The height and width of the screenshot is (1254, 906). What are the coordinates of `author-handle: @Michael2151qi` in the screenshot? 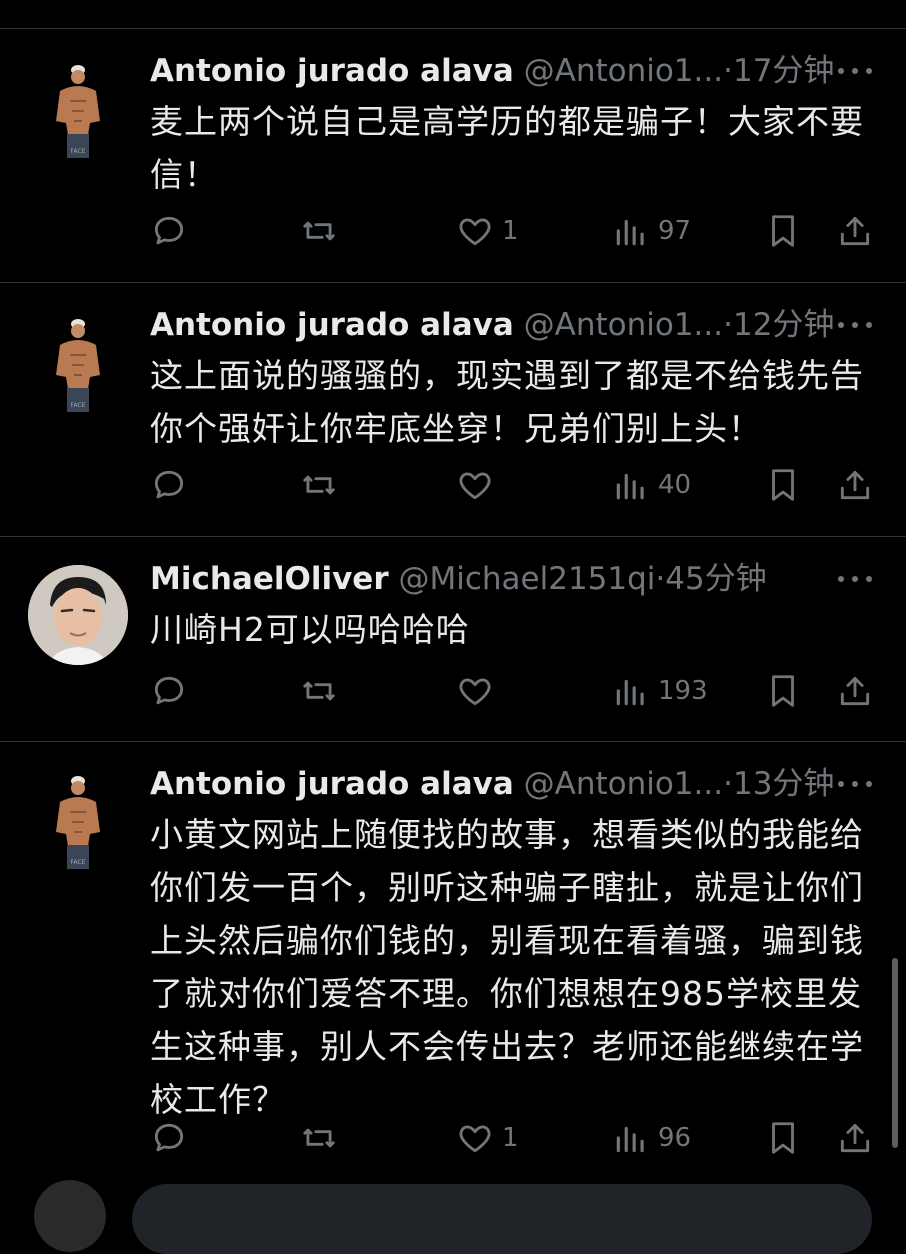 It's located at (526, 579).